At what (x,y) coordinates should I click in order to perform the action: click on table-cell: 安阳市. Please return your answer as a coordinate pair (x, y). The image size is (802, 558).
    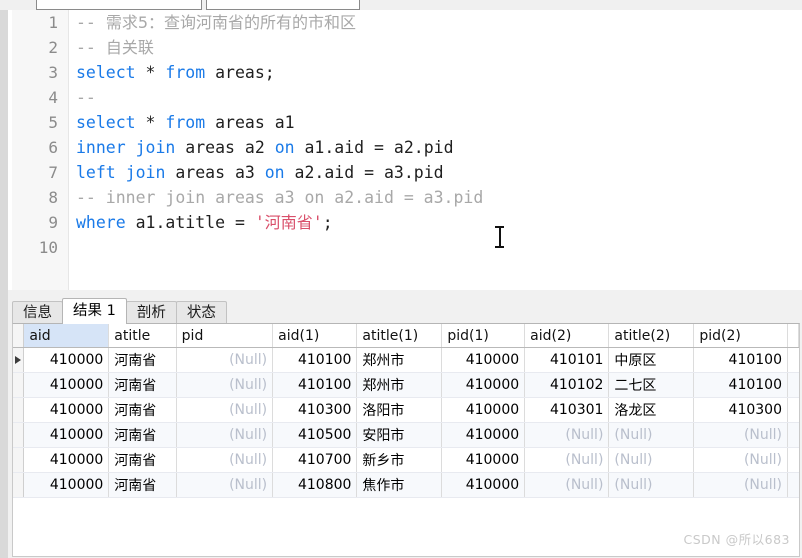
    Looking at the image, I should click on (399, 435).